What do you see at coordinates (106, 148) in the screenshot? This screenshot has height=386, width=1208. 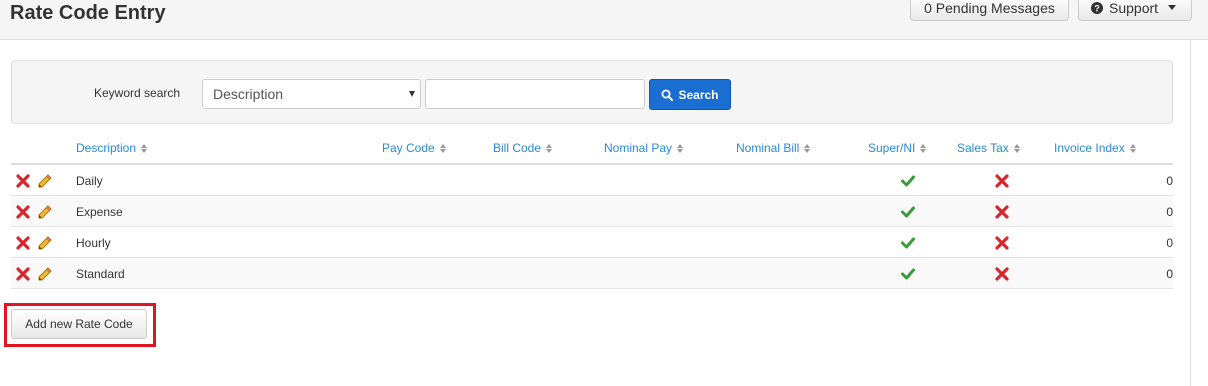 I see `column-label: Description` at bounding box center [106, 148].